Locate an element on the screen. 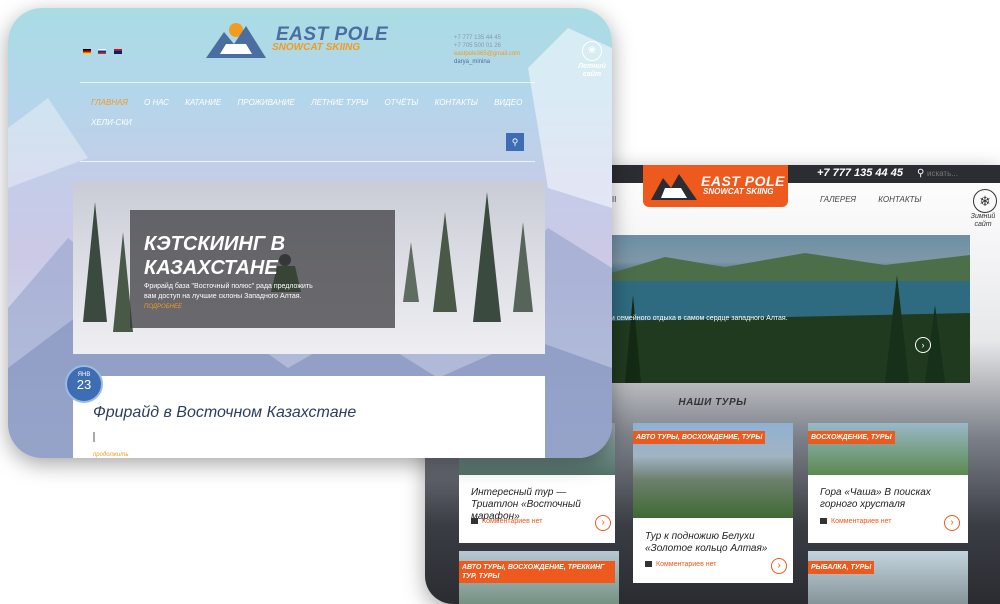 The height and width of the screenshot is (604, 1000). tour-image is located at coordinates (888, 577).